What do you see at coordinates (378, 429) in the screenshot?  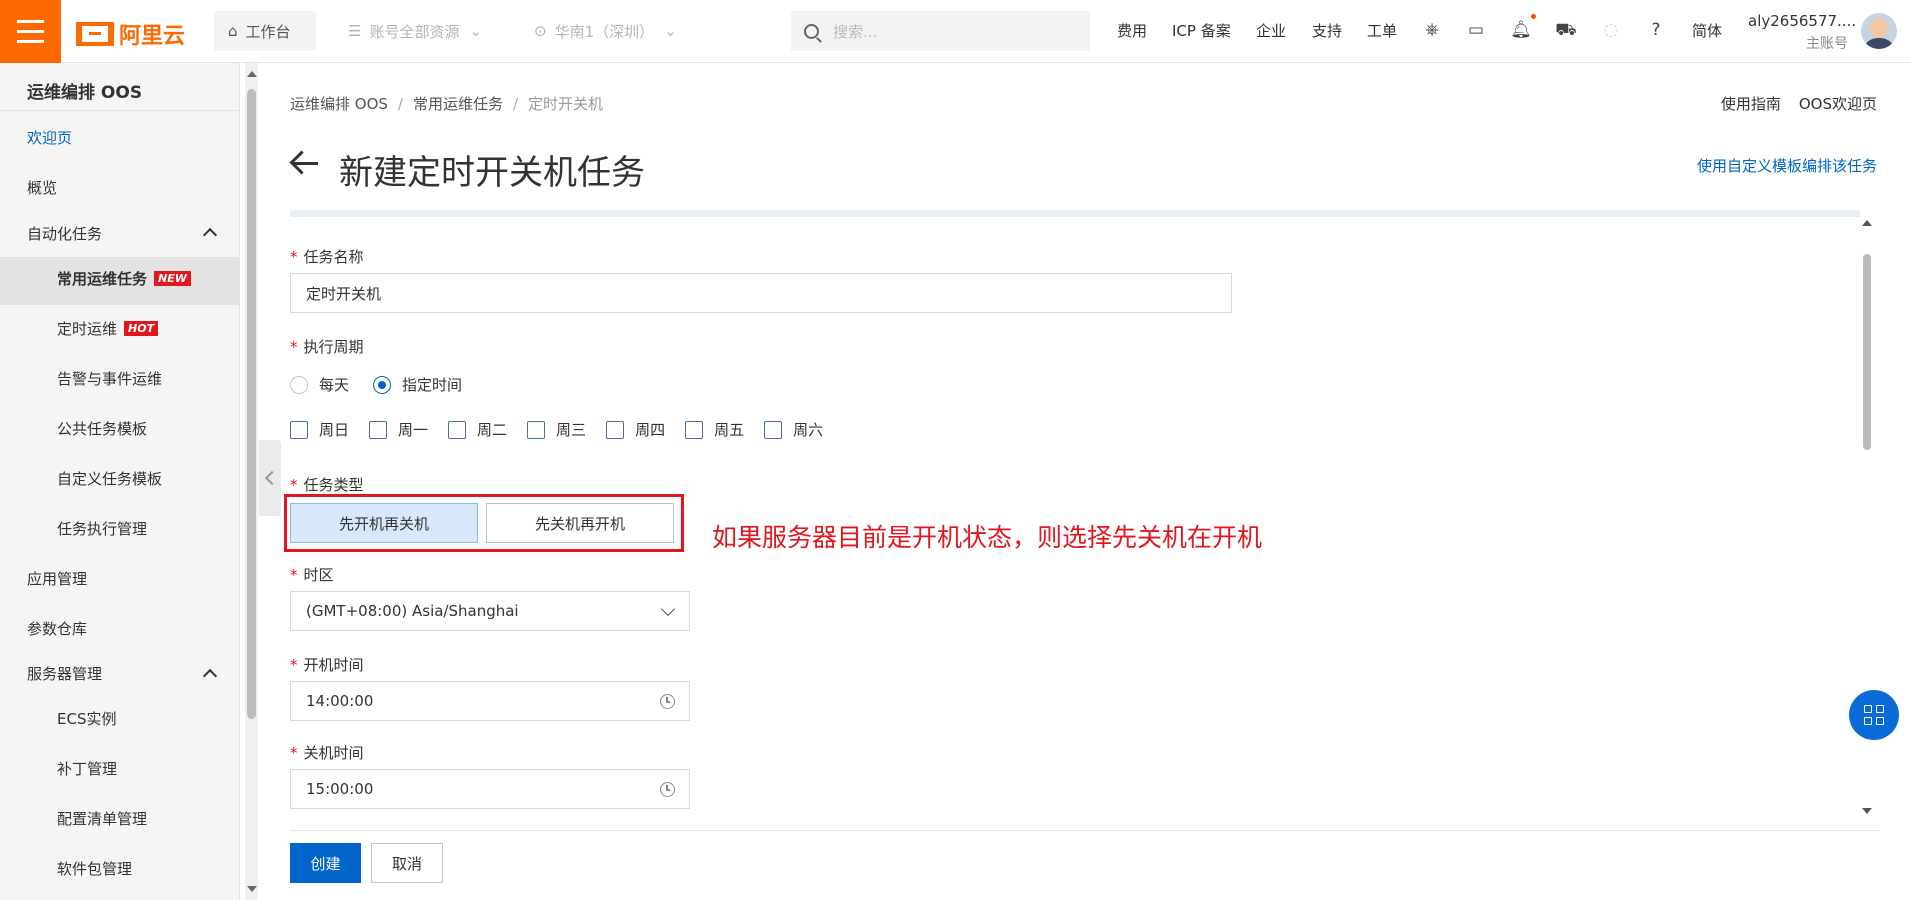 I see `checkbox-monday` at bounding box center [378, 429].